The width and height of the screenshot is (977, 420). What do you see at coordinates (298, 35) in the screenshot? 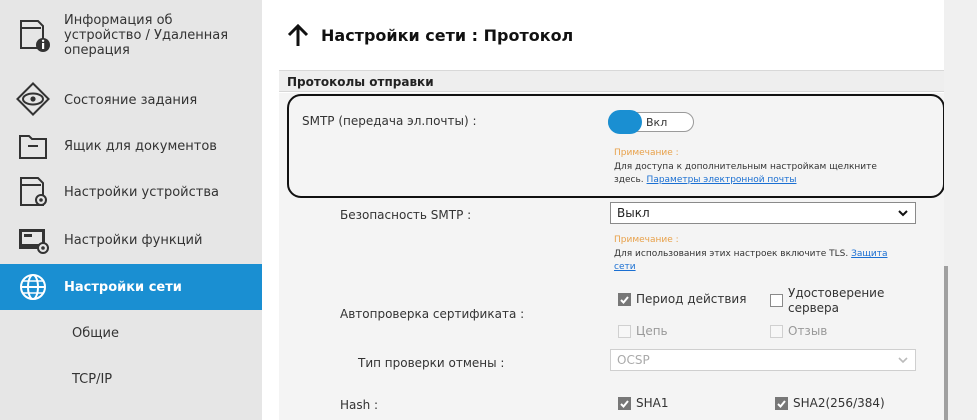
I see `arrow-up-icon` at bounding box center [298, 35].